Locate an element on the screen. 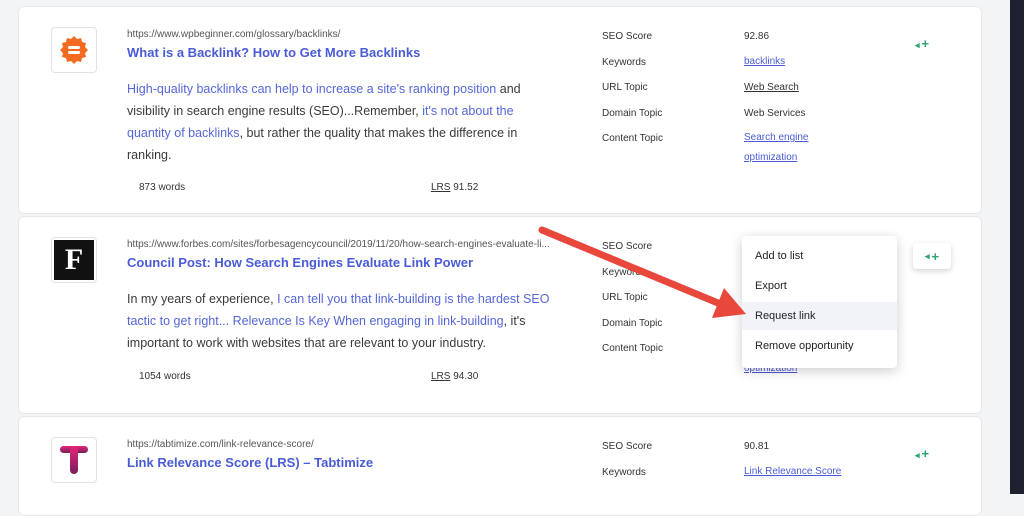 The width and height of the screenshot is (1024, 516). lrs-score: LRS 94.30 is located at coordinates (454, 376).